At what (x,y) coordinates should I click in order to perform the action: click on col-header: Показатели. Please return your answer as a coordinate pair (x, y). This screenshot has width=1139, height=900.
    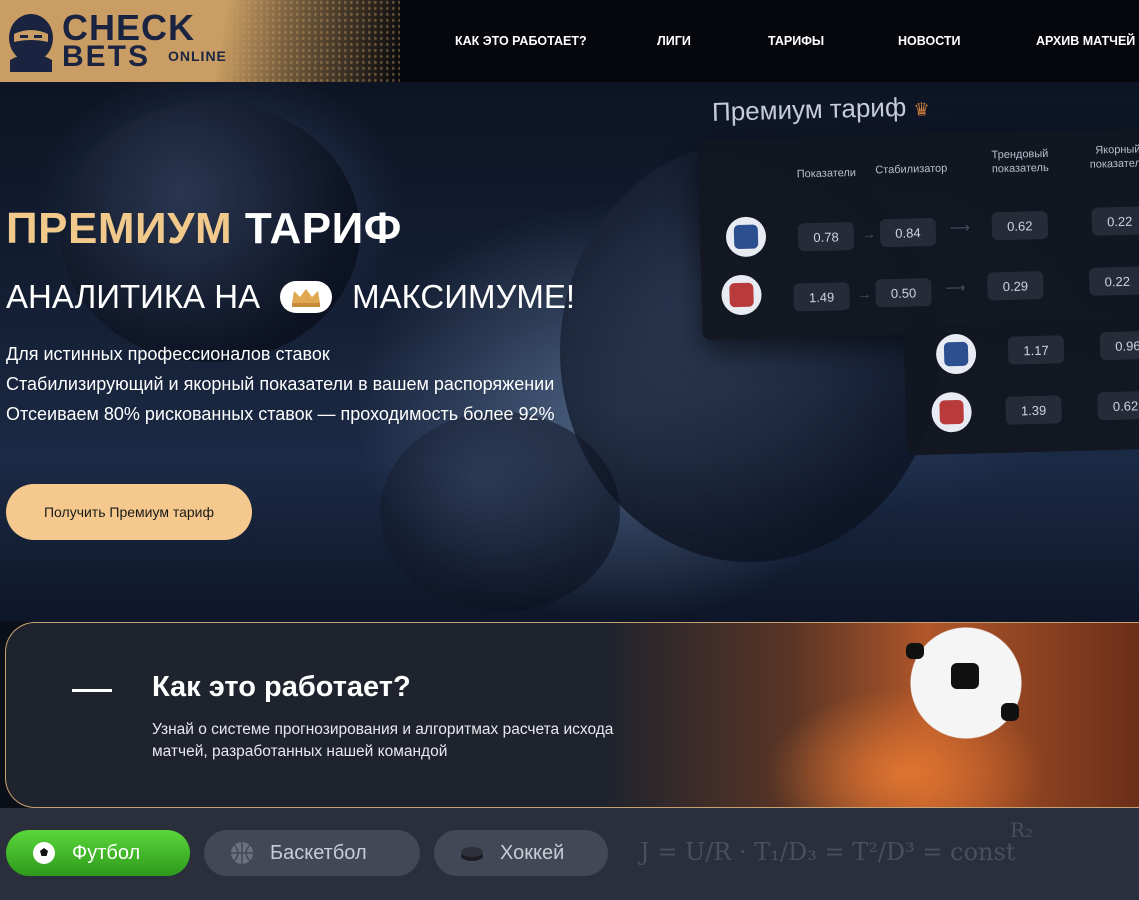
    Looking at the image, I should click on (826, 173).